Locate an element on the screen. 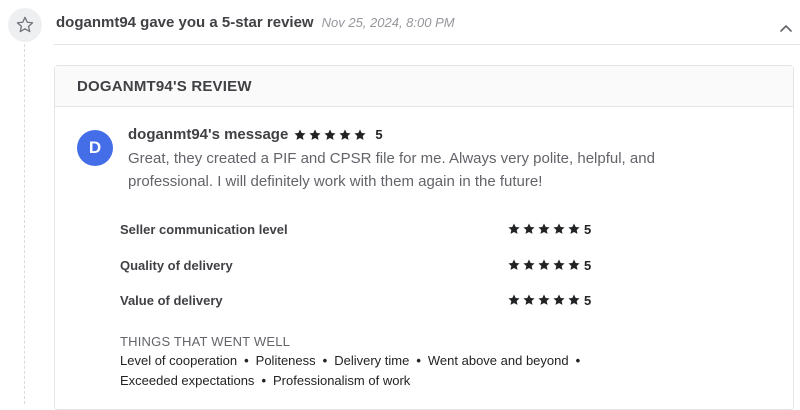  review-card-heading: DOGANMT94'S REVIEW is located at coordinates (424, 86).